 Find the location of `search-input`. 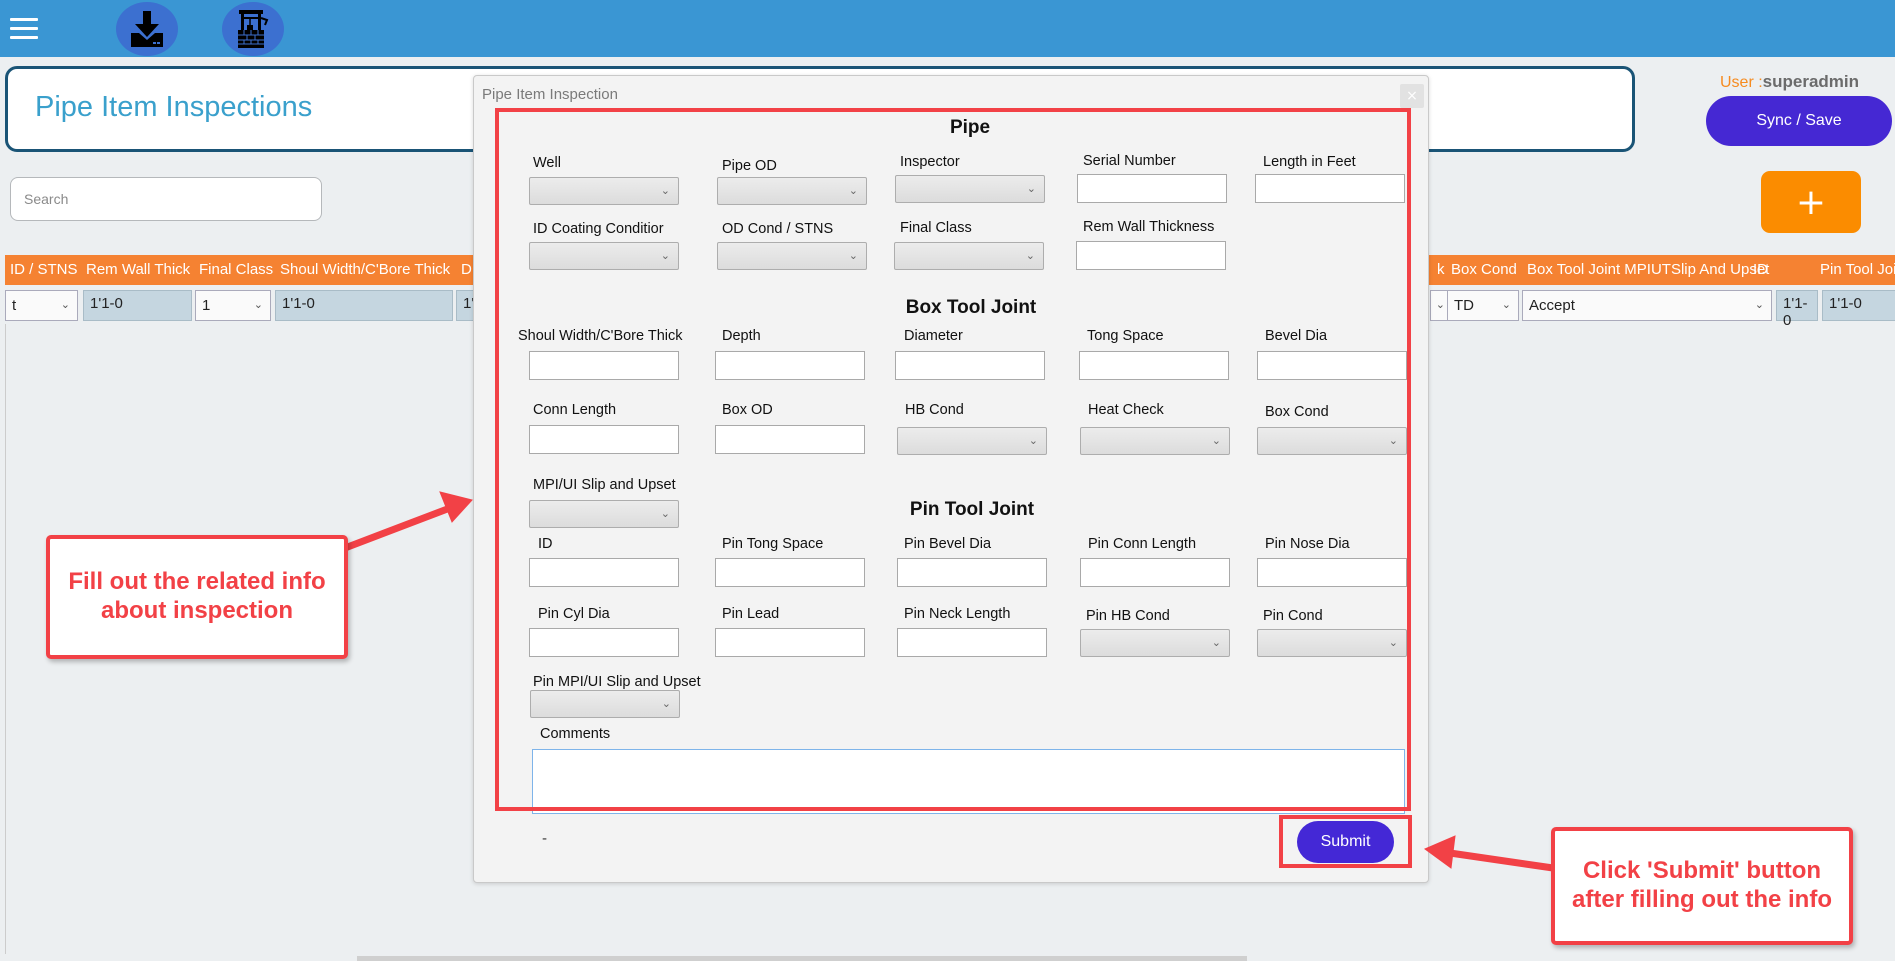

search-input is located at coordinates (166, 199).